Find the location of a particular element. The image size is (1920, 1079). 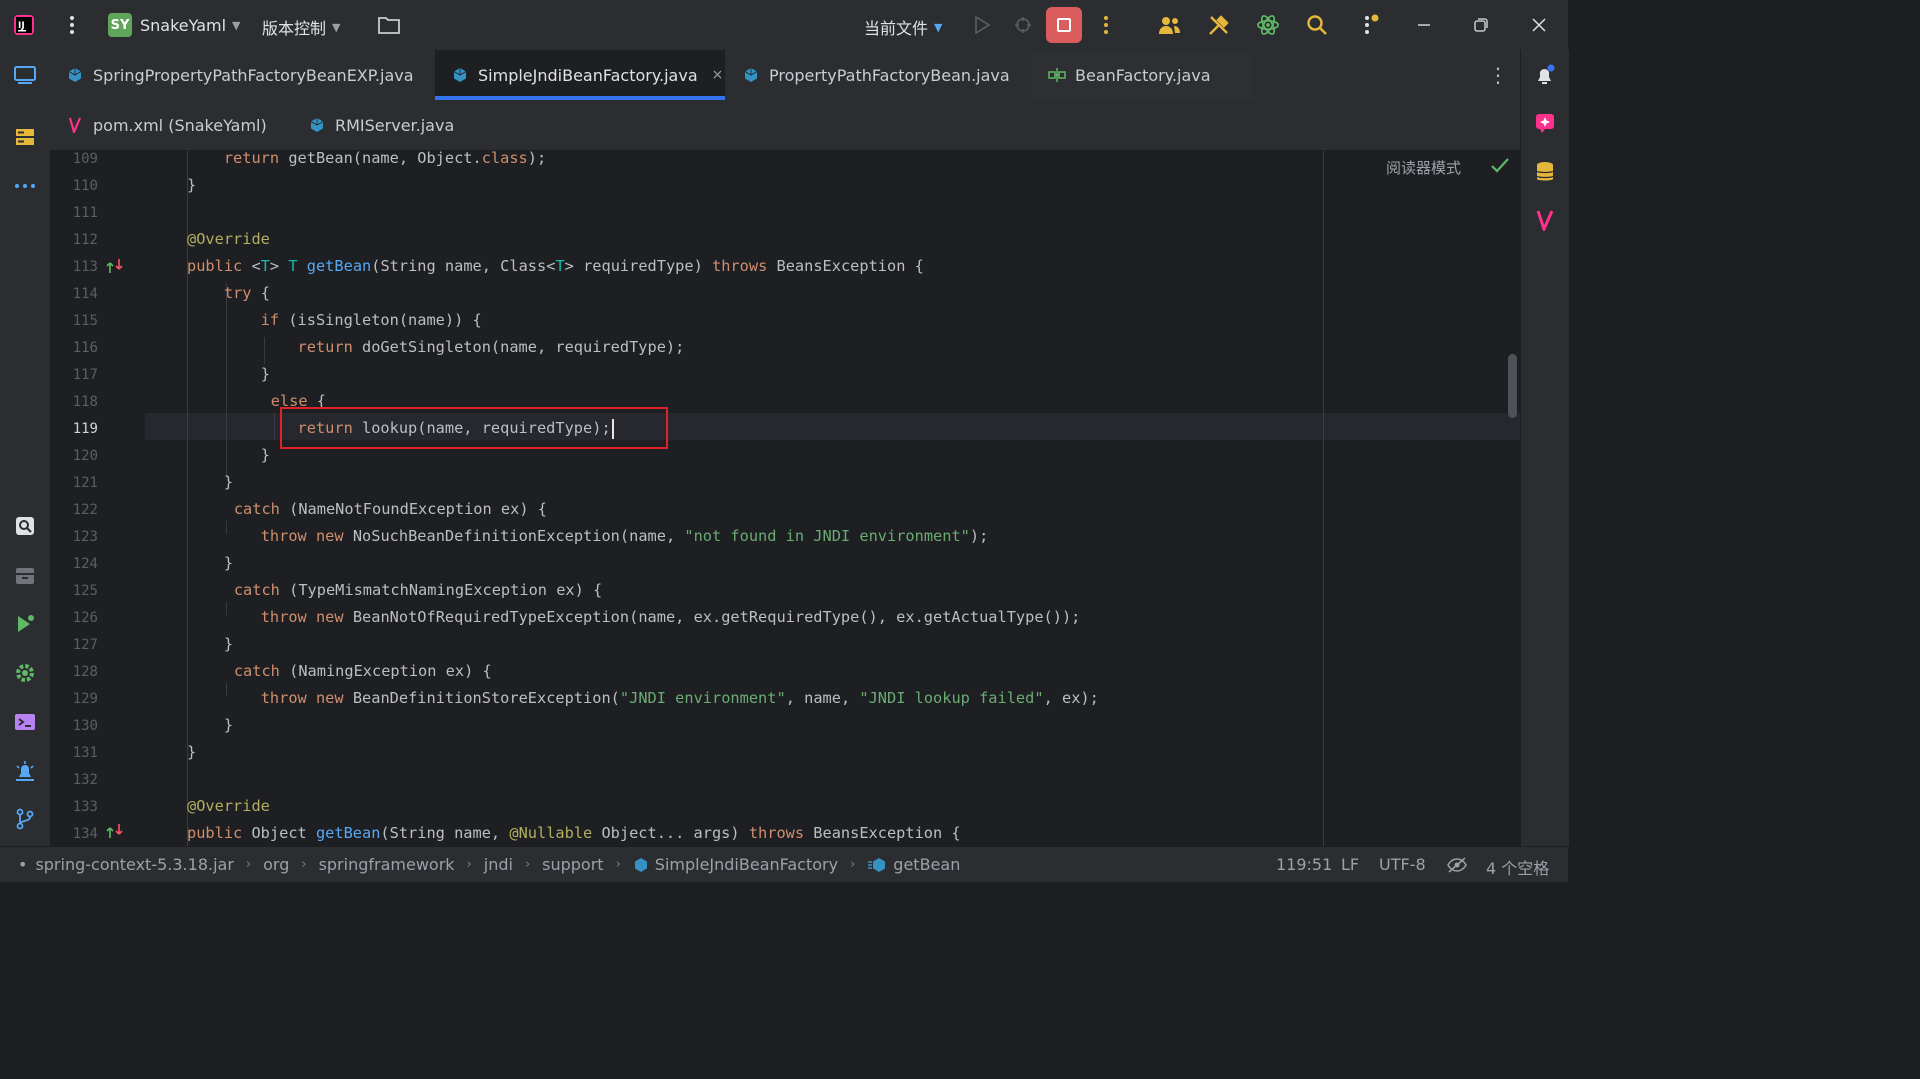

search-icon is located at coordinates (1317, 25).